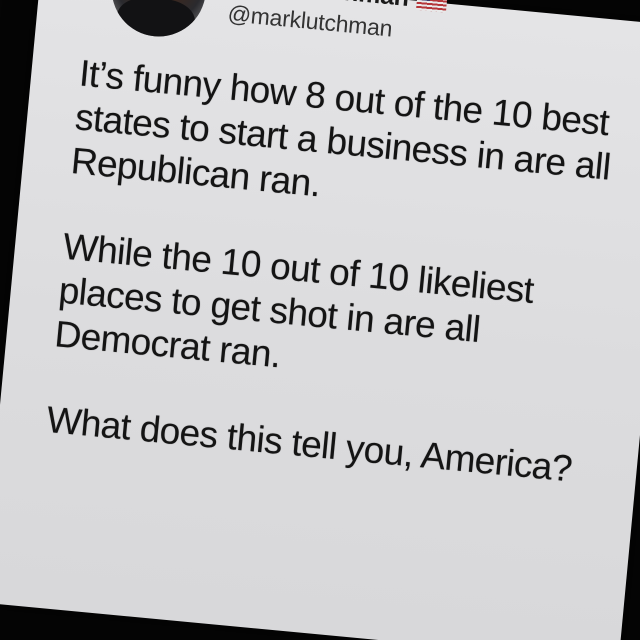 The width and height of the screenshot is (640, 640). I want to click on tweet-paragraph-3: What does this tell you, America?, so click(309, 444).